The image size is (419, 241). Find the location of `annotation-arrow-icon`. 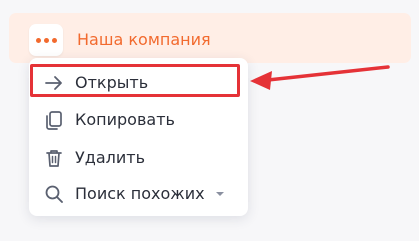

annotation-arrow-icon is located at coordinates (320, 77).